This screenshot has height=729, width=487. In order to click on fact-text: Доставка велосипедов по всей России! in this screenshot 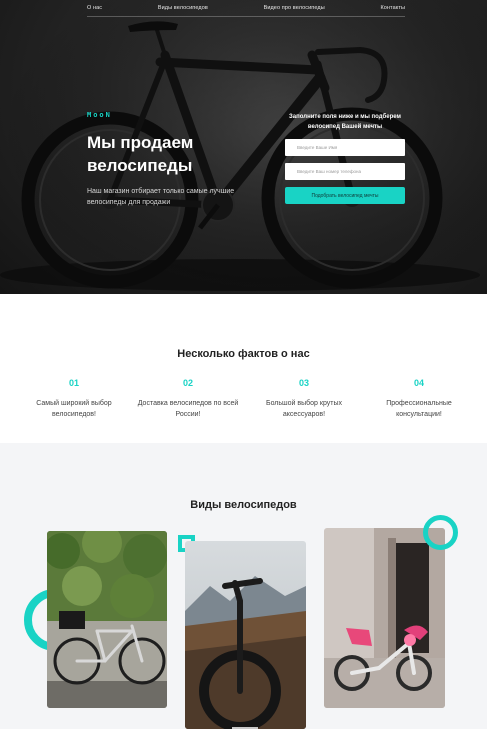, I will do `click(188, 409)`.